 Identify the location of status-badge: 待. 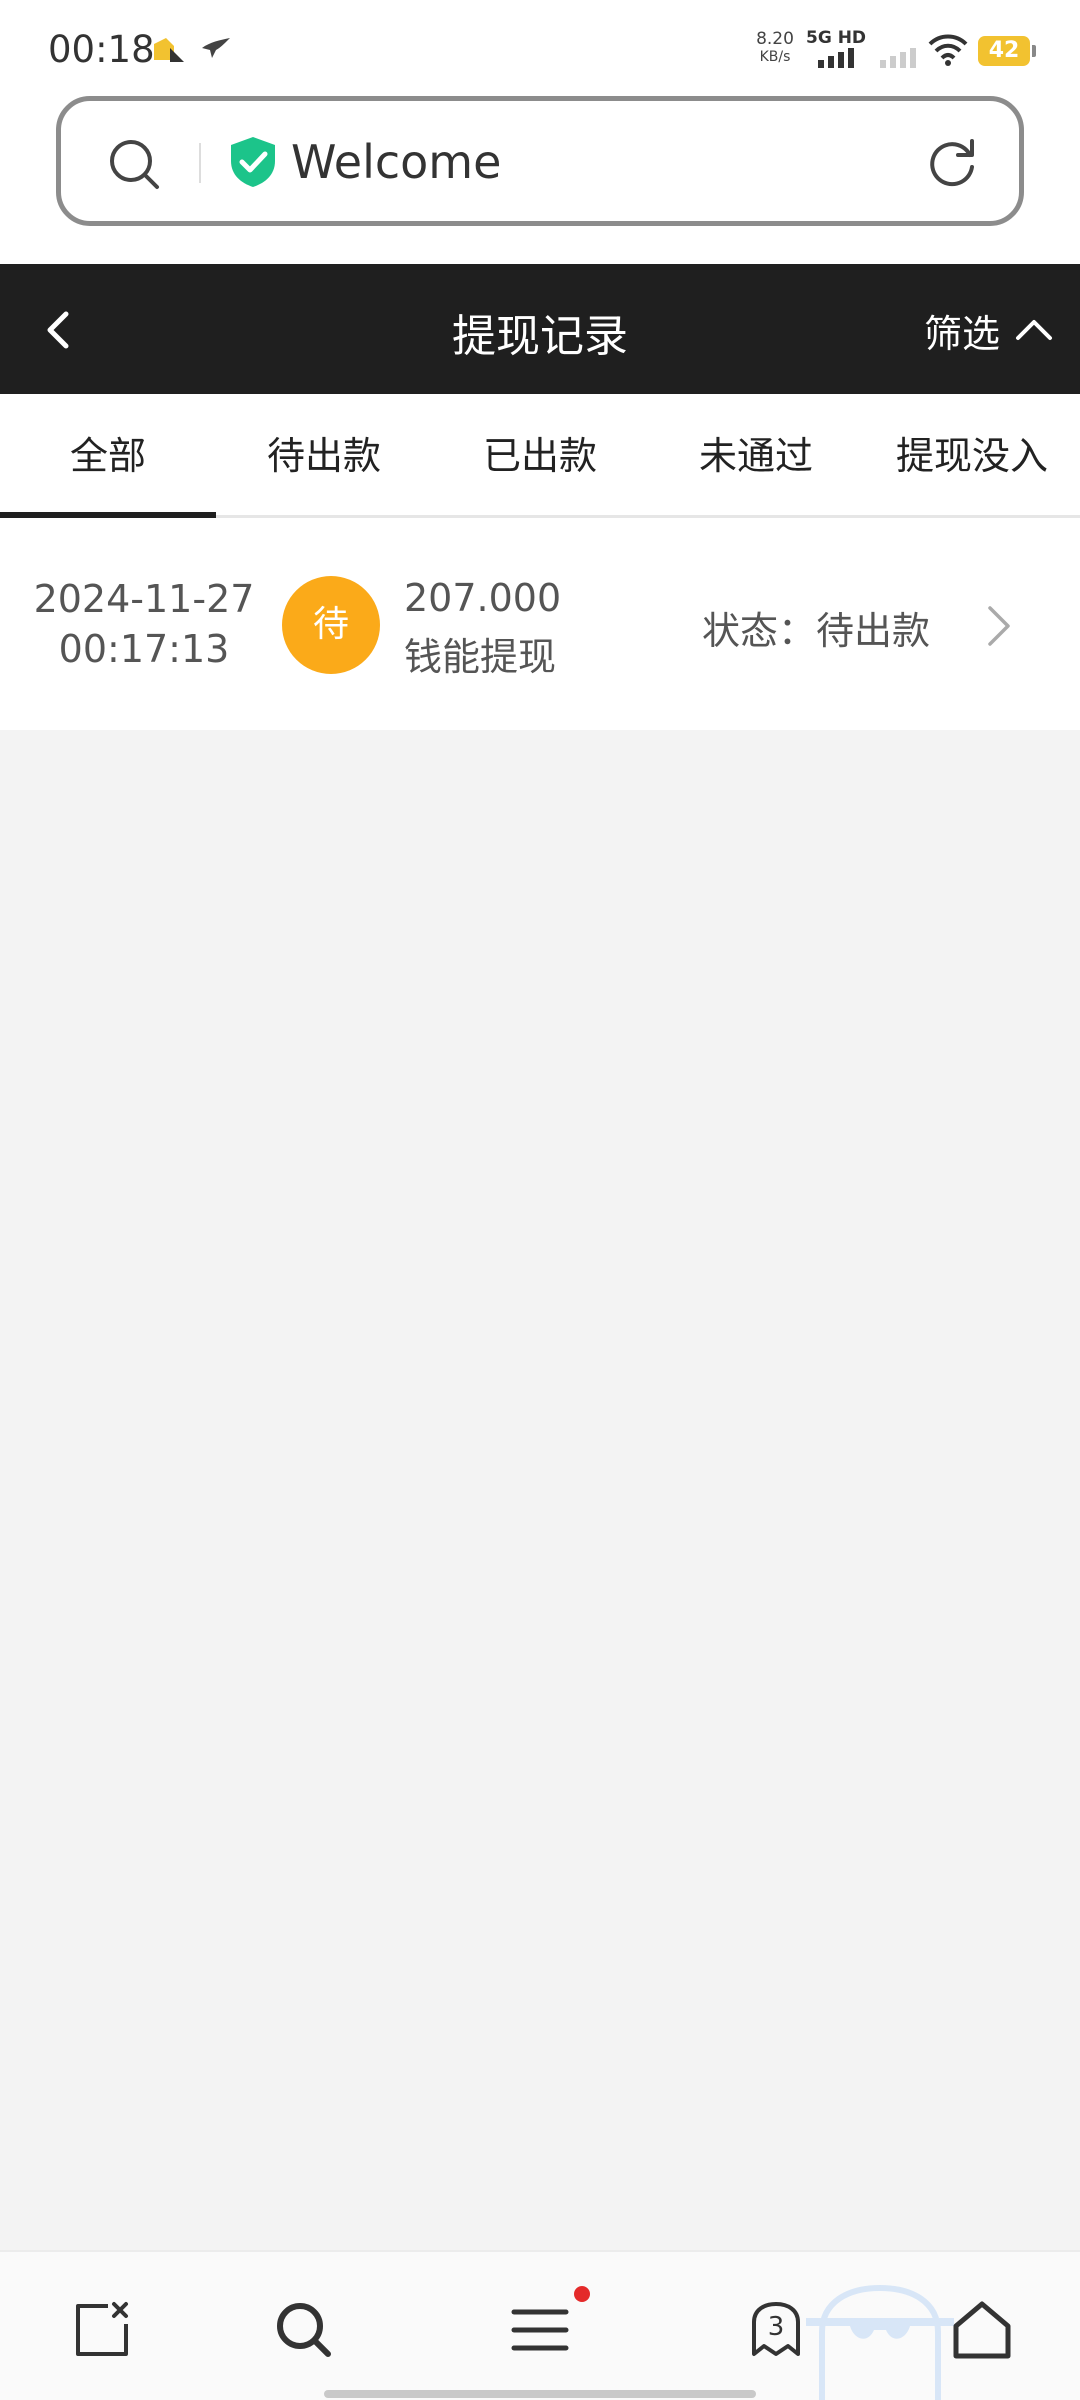
(331, 625).